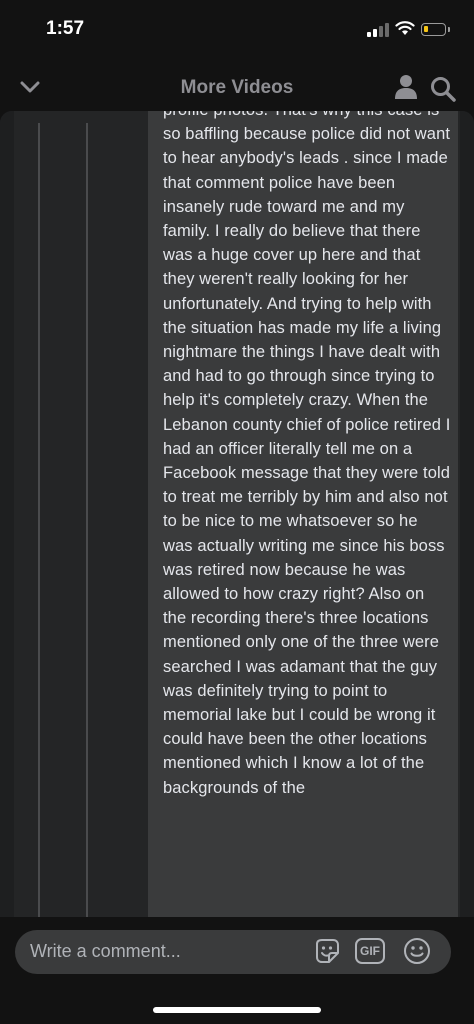 This screenshot has height=1024, width=474. I want to click on comment-composer: Write a comment... GIF, so click(233, 952).